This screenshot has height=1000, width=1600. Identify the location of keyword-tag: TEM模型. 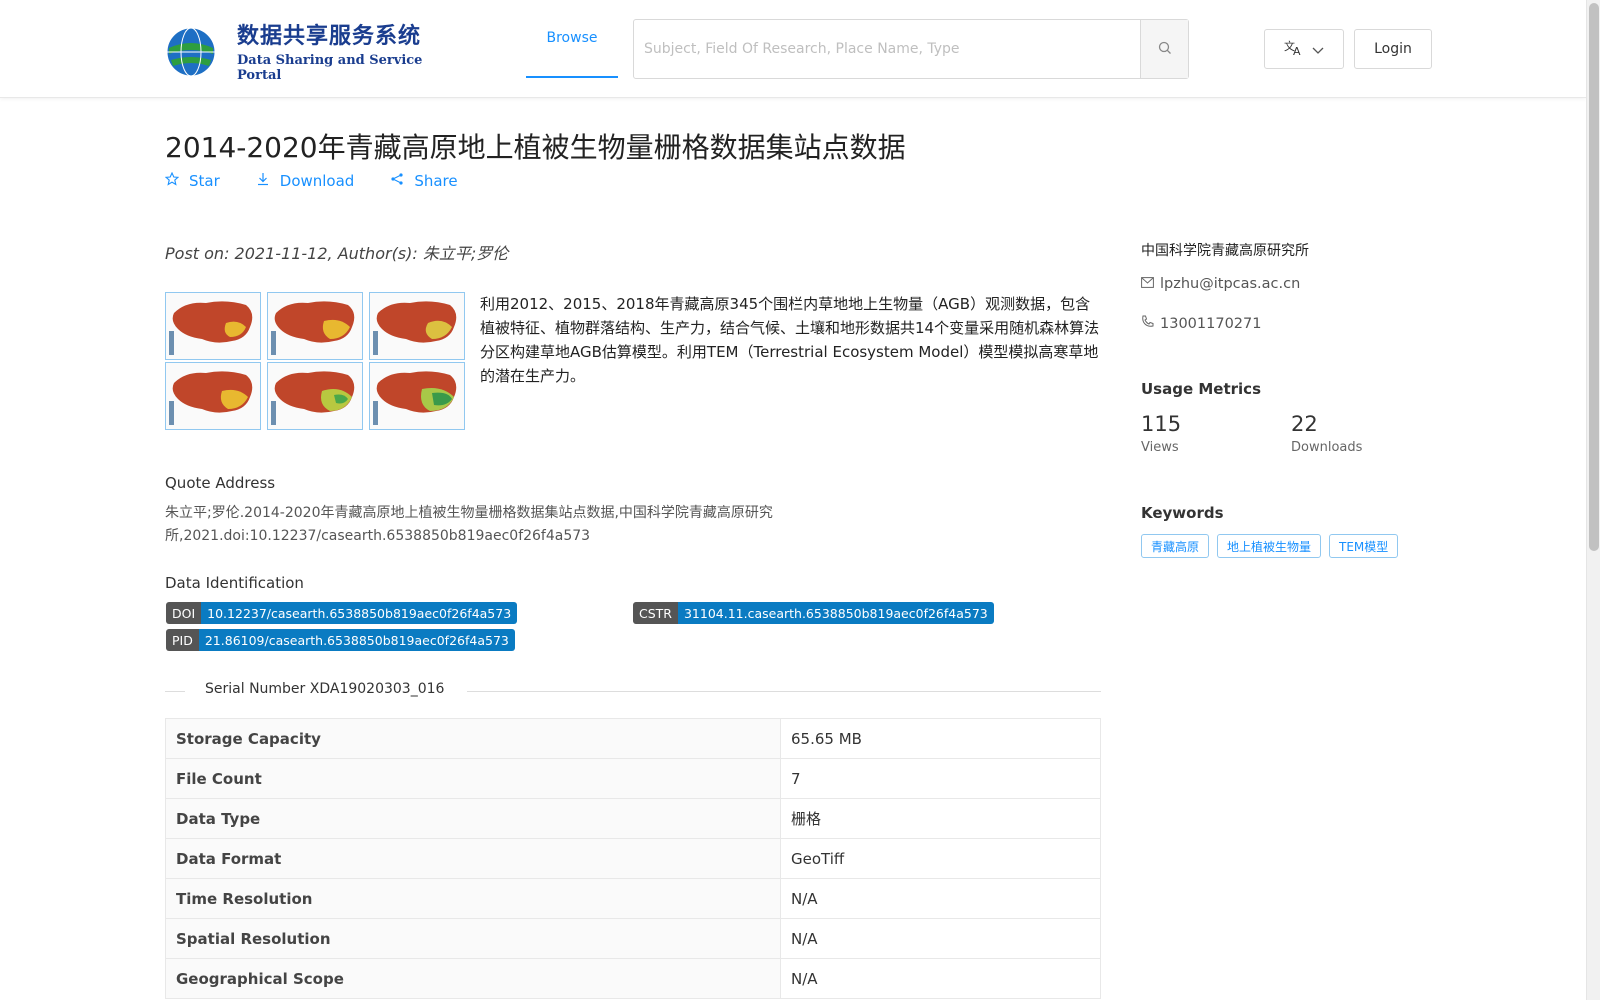
(1364, 546).